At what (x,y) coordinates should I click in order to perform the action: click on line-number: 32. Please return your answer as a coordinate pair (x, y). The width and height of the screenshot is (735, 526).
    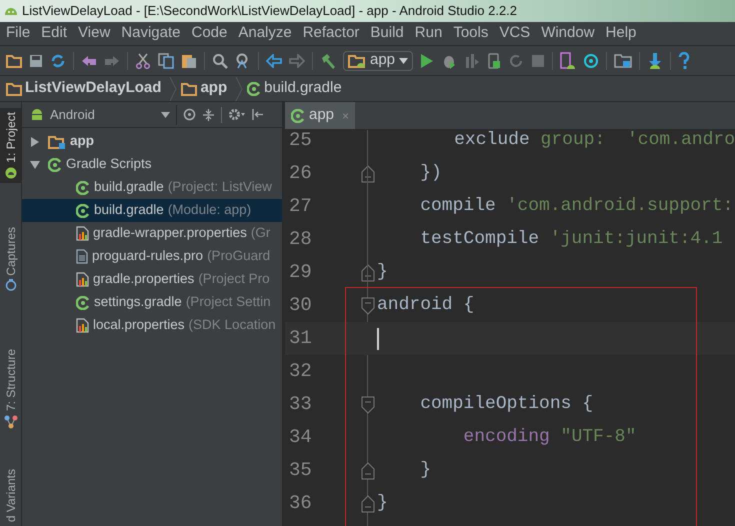
    Looking at the image, I should click on (300, 371).